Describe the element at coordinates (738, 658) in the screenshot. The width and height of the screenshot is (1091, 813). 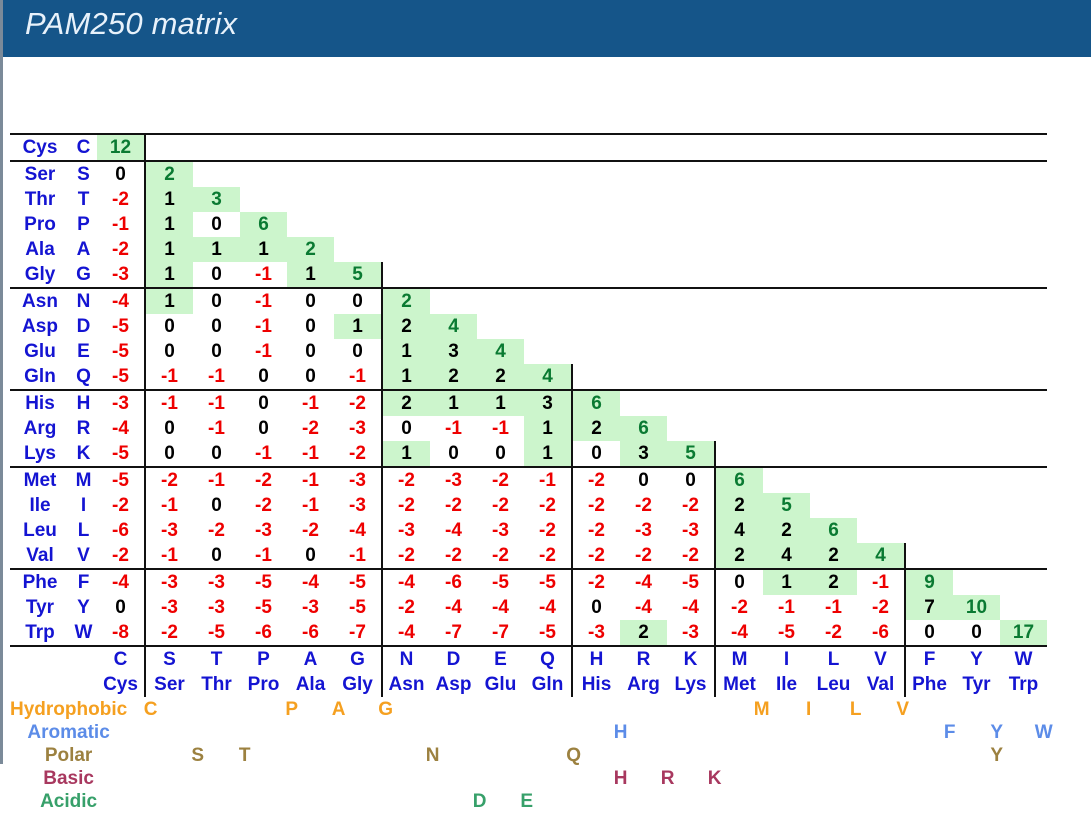
I see `column-header-one-letter: M` at that location.